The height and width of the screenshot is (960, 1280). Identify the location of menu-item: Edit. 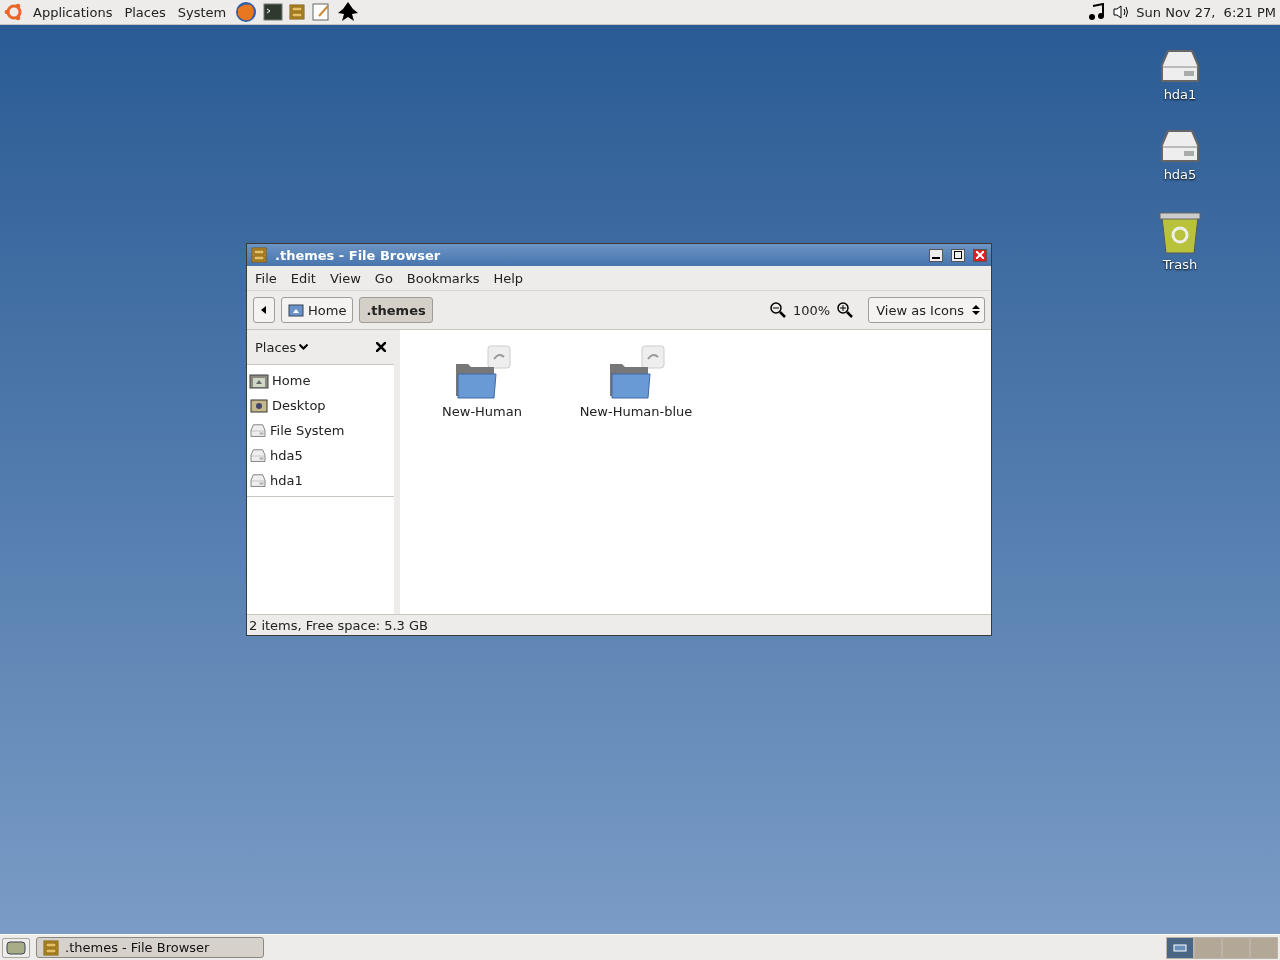
(303, 278).